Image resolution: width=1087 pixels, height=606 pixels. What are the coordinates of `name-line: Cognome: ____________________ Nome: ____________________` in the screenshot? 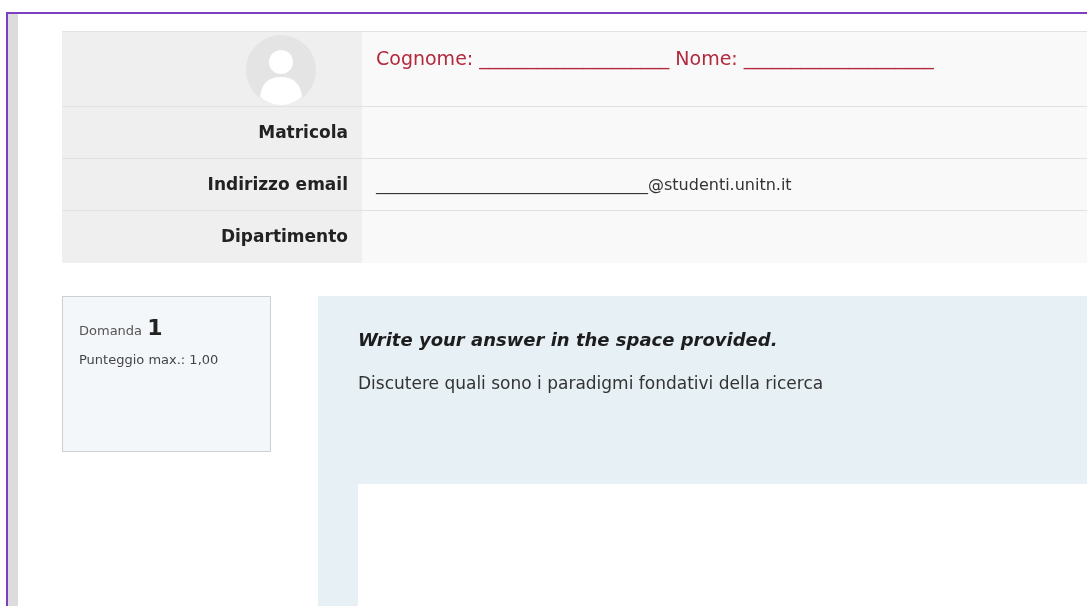 It's located at (655, 59).